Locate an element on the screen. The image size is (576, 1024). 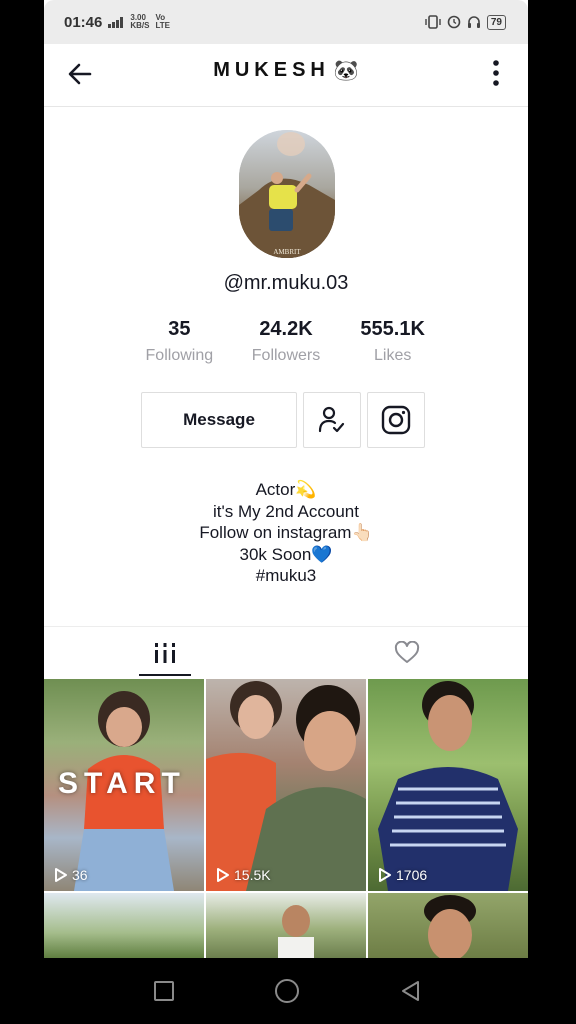
profile-avatar: AMBRIT is located at coordinates (287, 194).